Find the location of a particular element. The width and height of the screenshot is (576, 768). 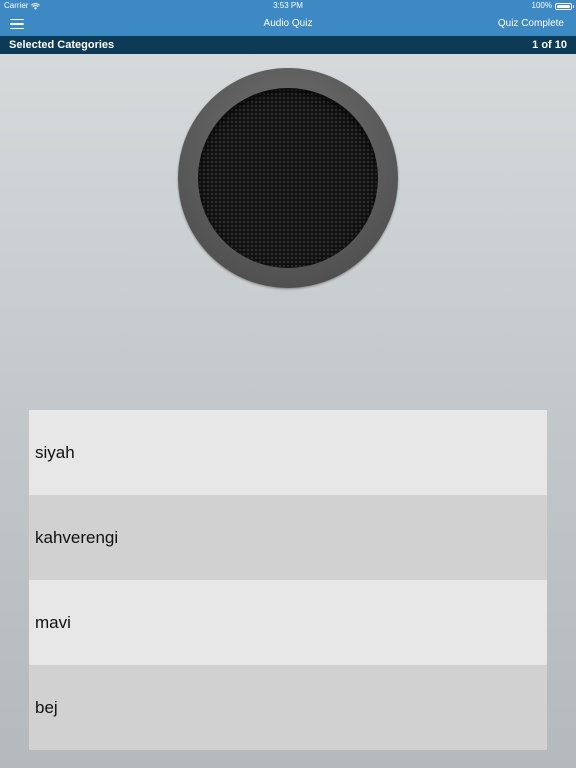

question-progress: 1 of 10 is located at coordinates (549, 45).